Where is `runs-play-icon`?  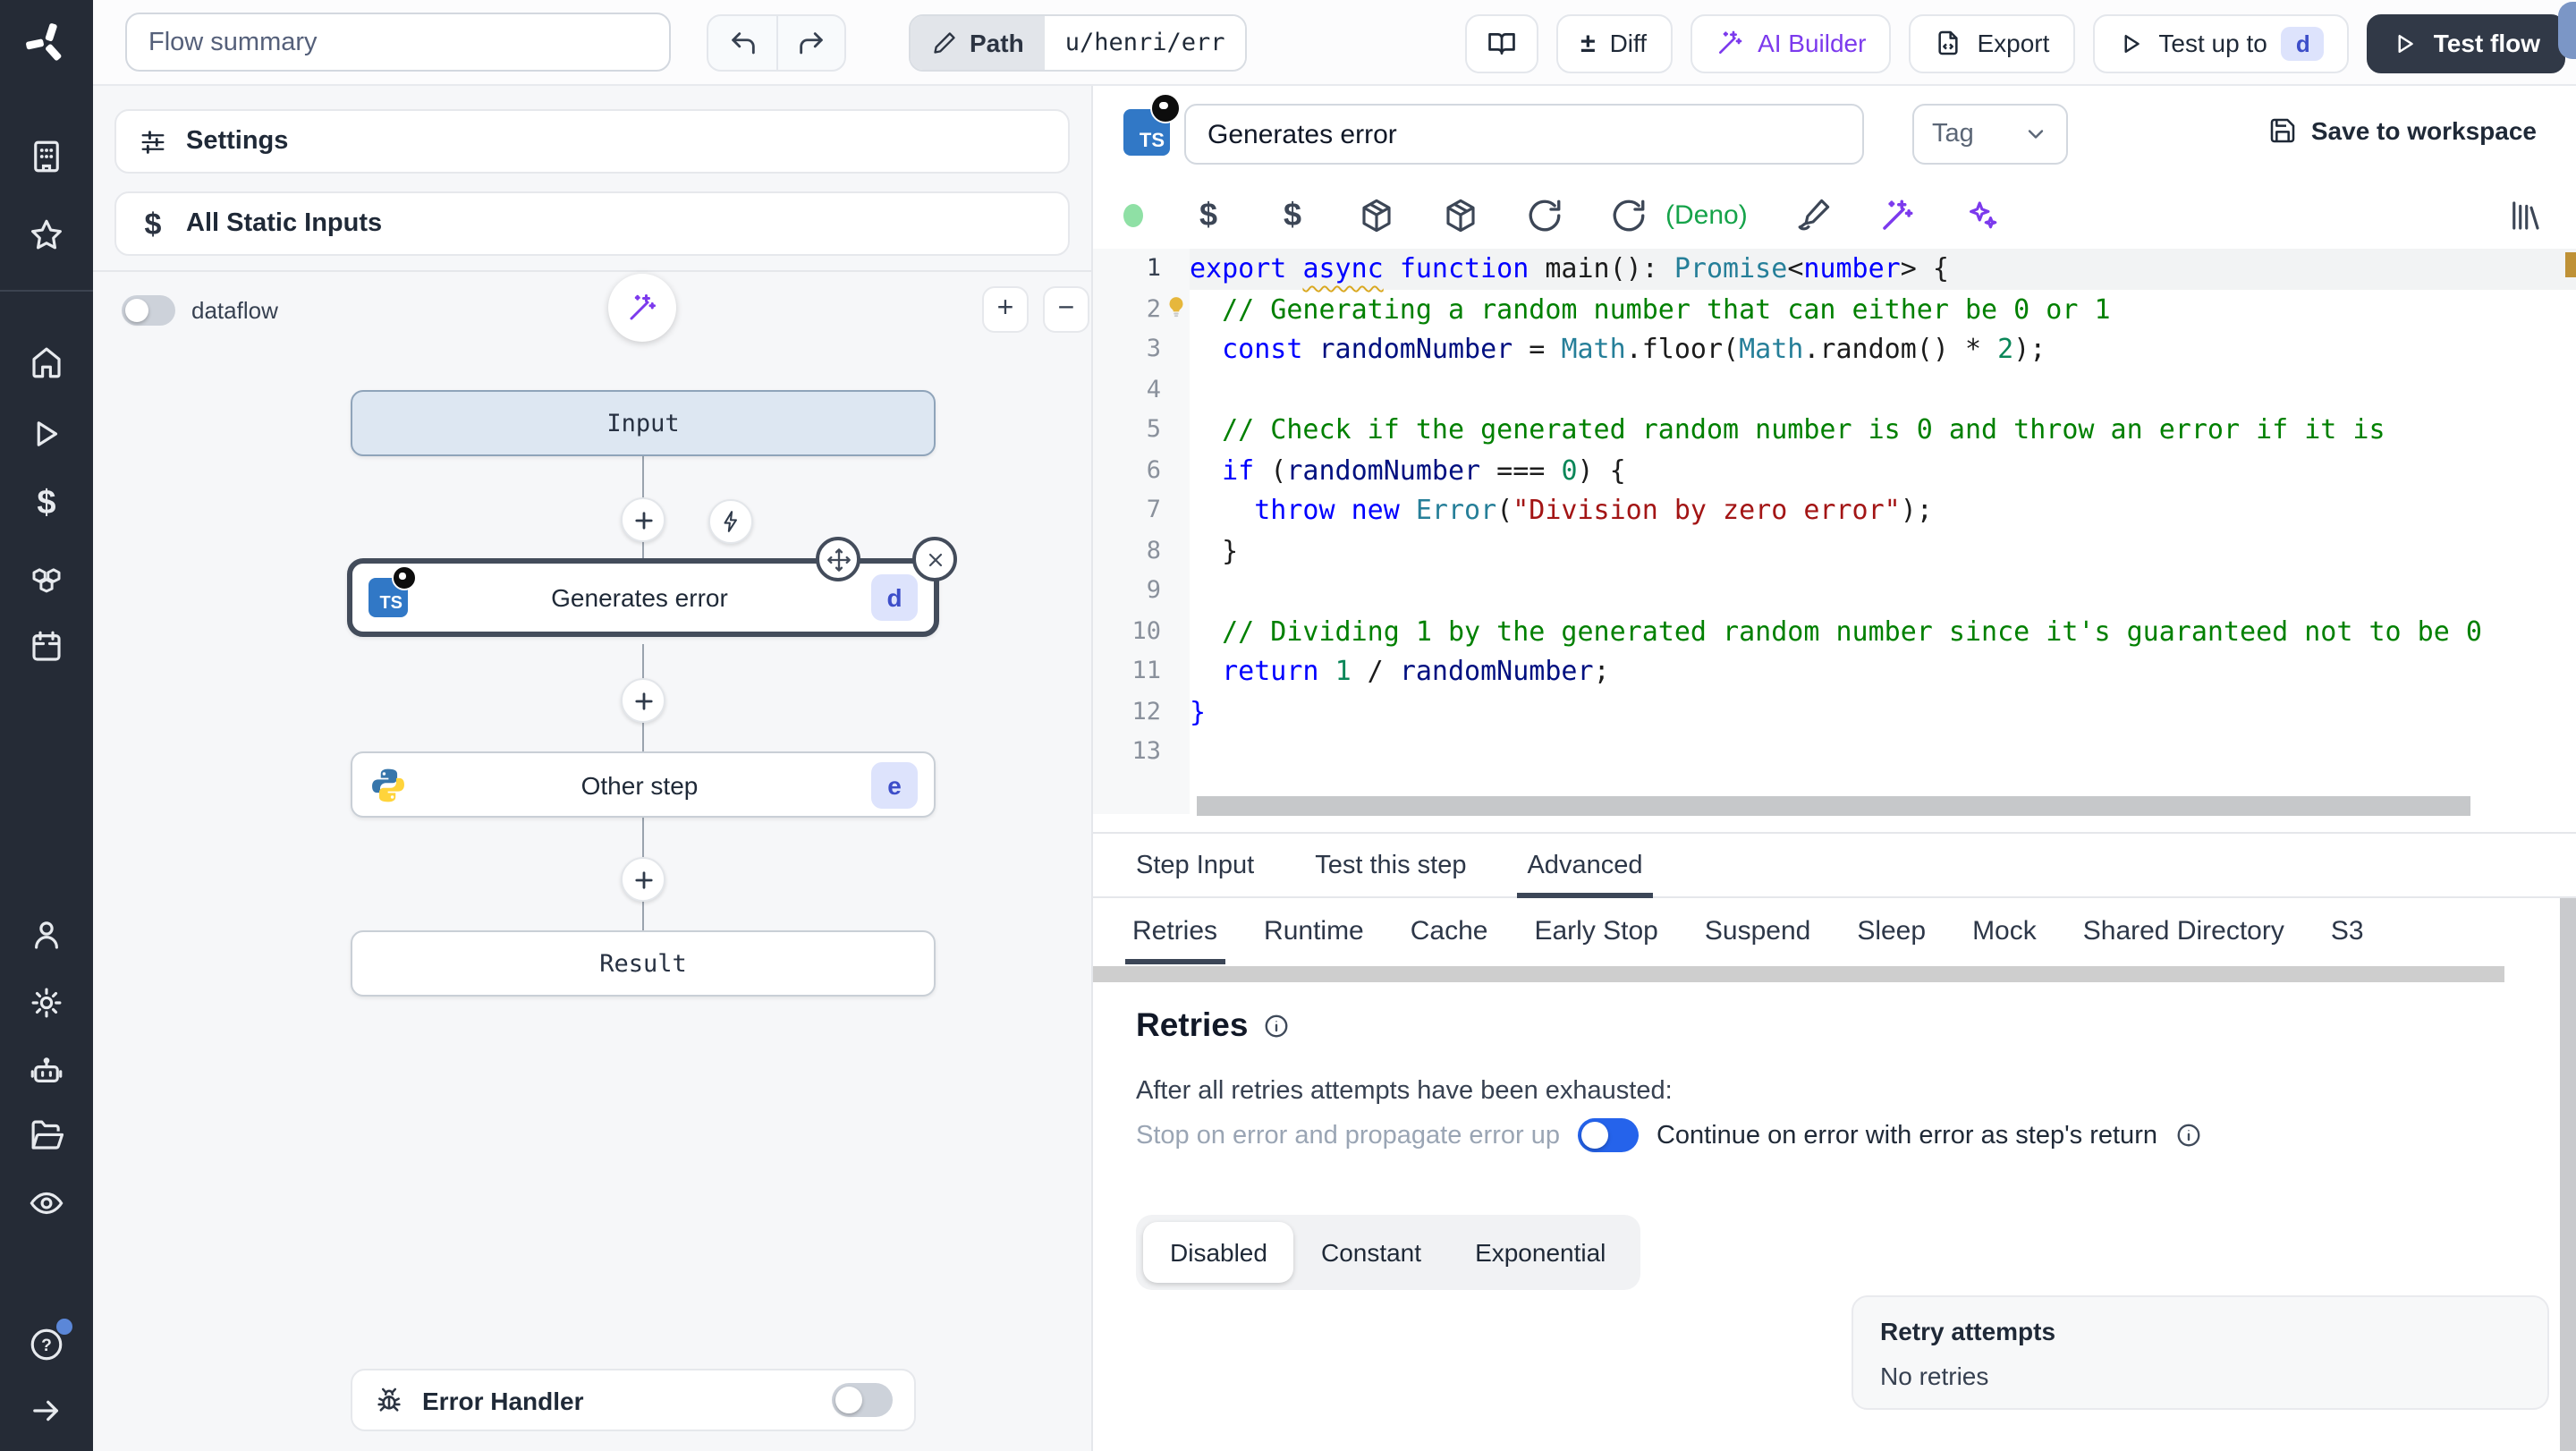 runs-play-icon is located at coordinates (46, 434).